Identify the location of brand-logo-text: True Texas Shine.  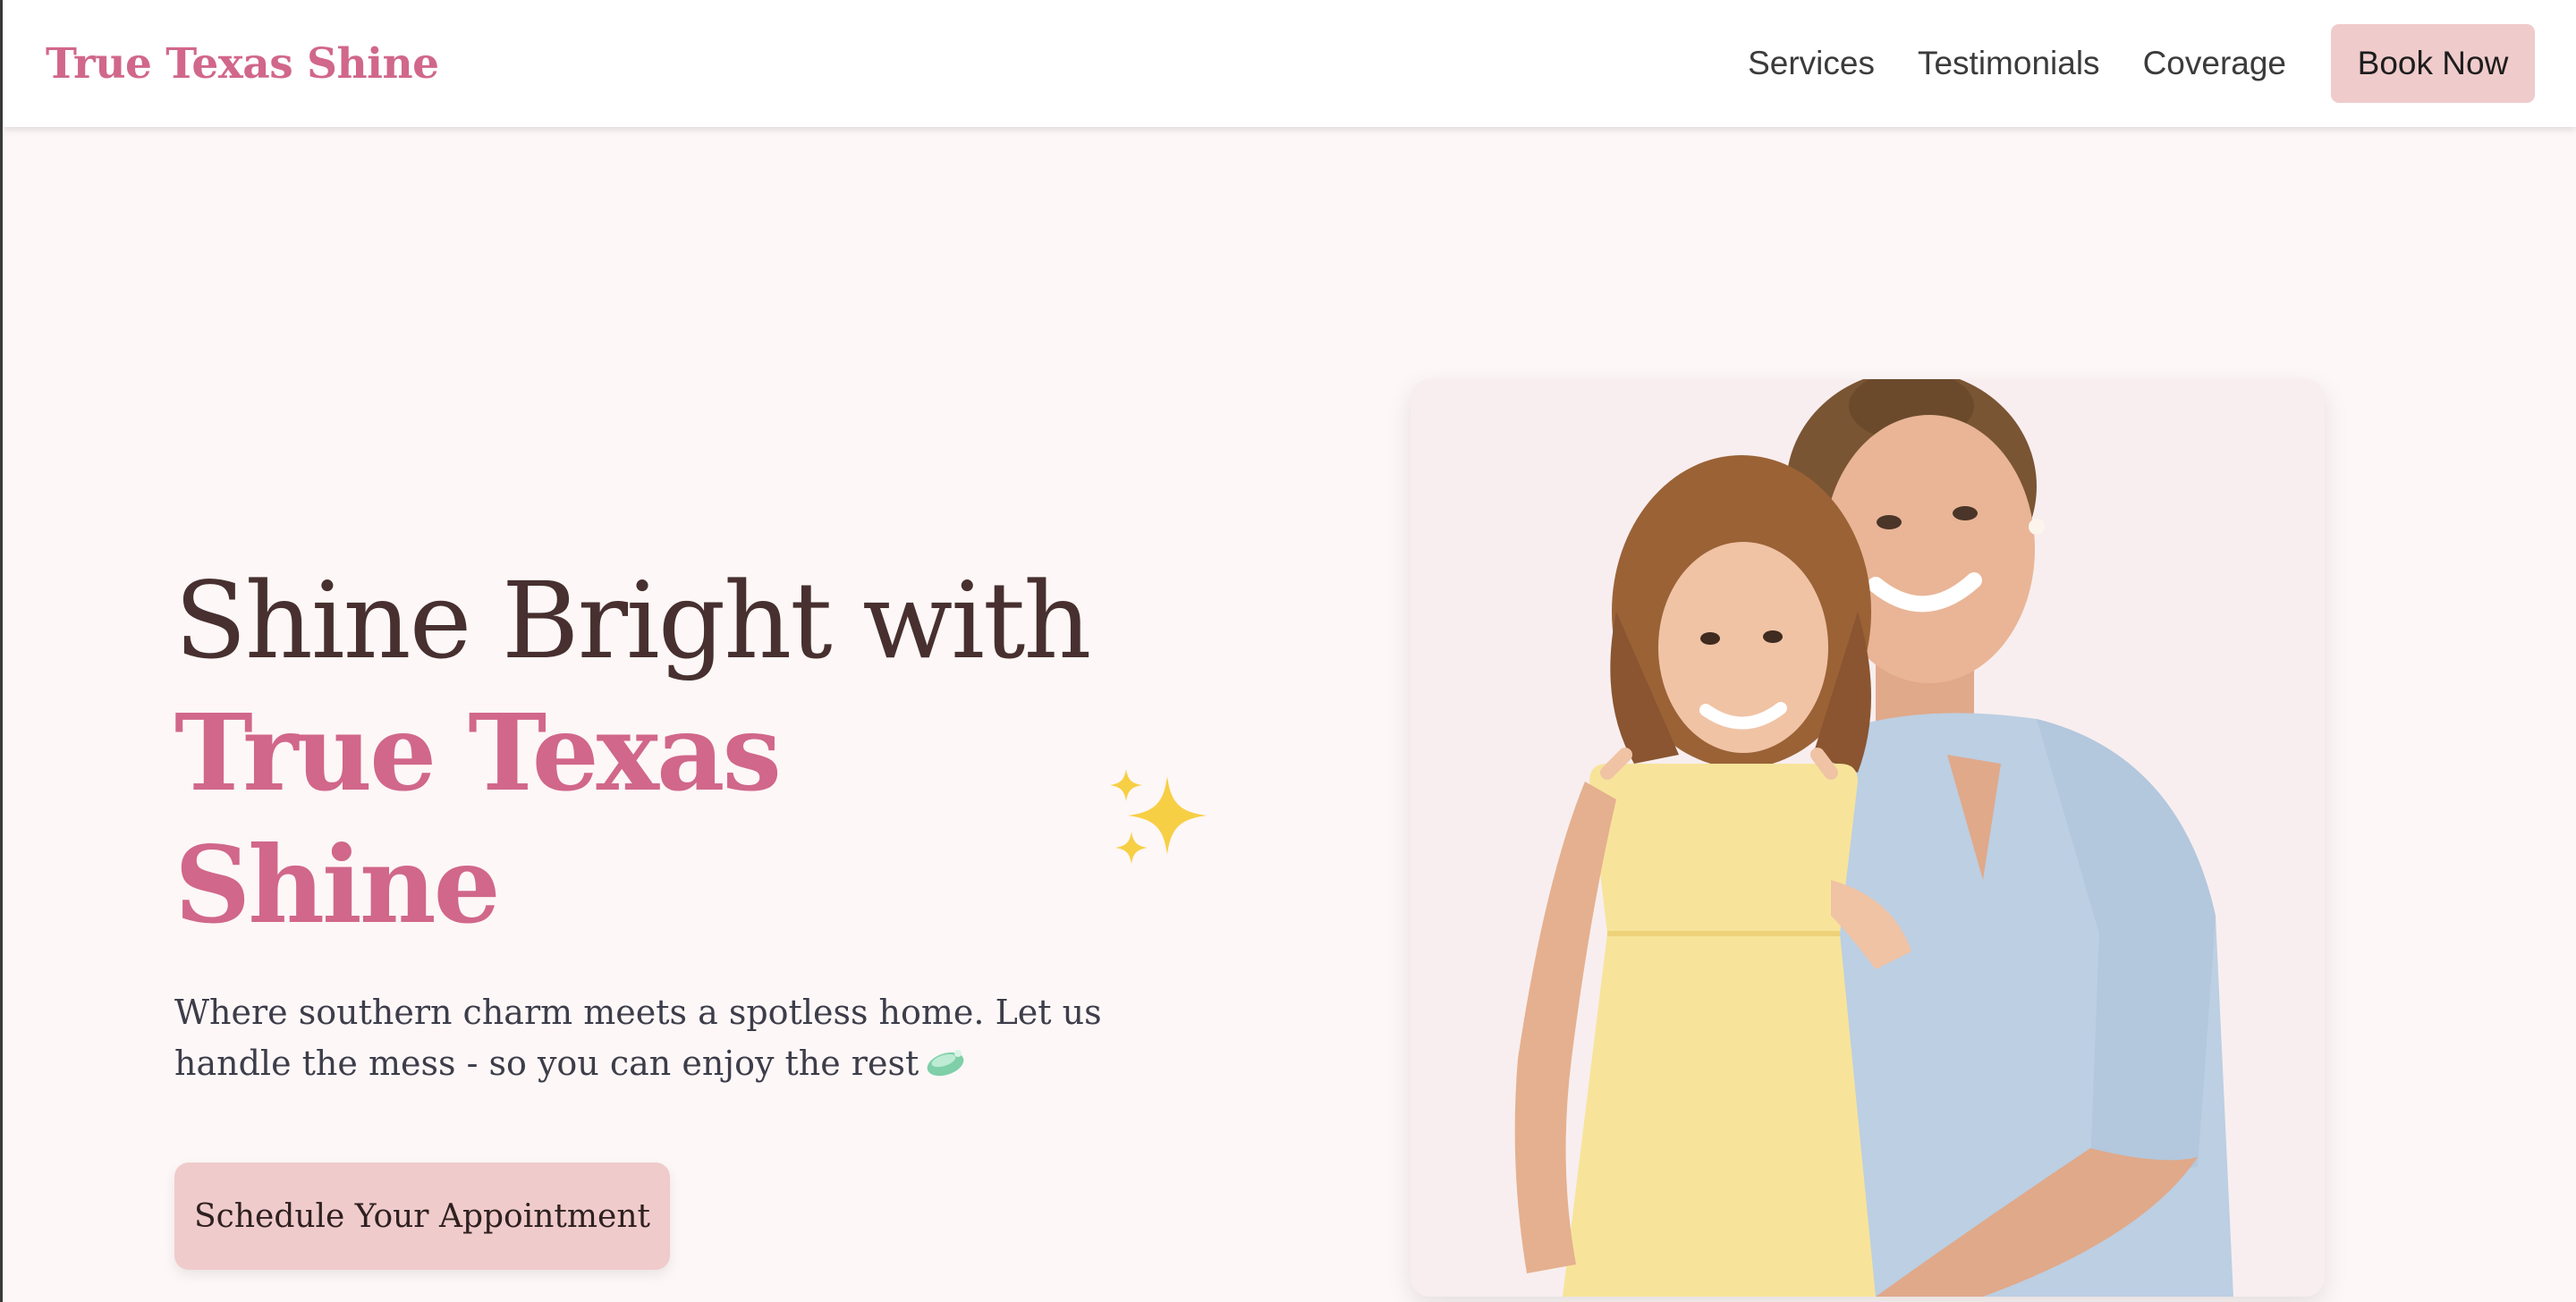
(242, 64).